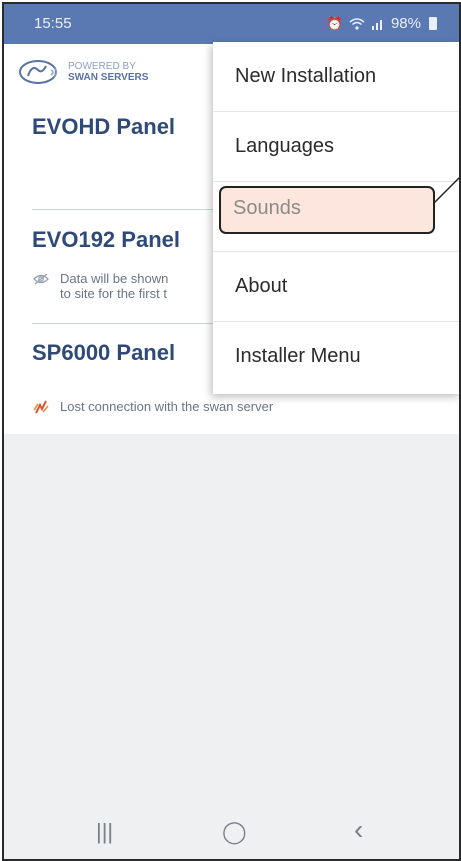 This screenshot has width=461, height=861. Describe the element at coordinates (261, 286) in the screenshot. I see `menu-item-label: About` at that location.